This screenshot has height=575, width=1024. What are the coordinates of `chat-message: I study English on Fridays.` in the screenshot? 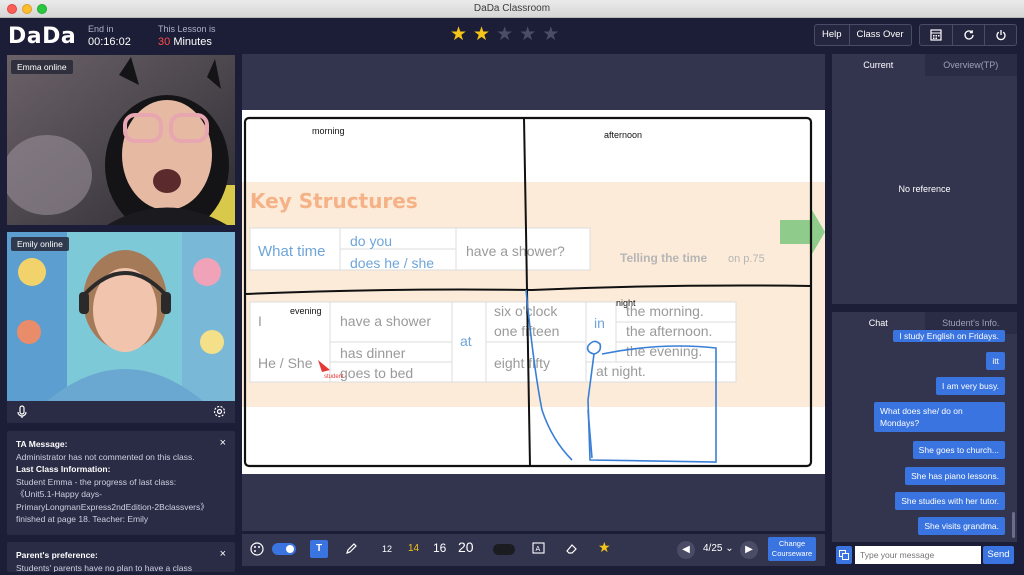 It's located at (949, 336).